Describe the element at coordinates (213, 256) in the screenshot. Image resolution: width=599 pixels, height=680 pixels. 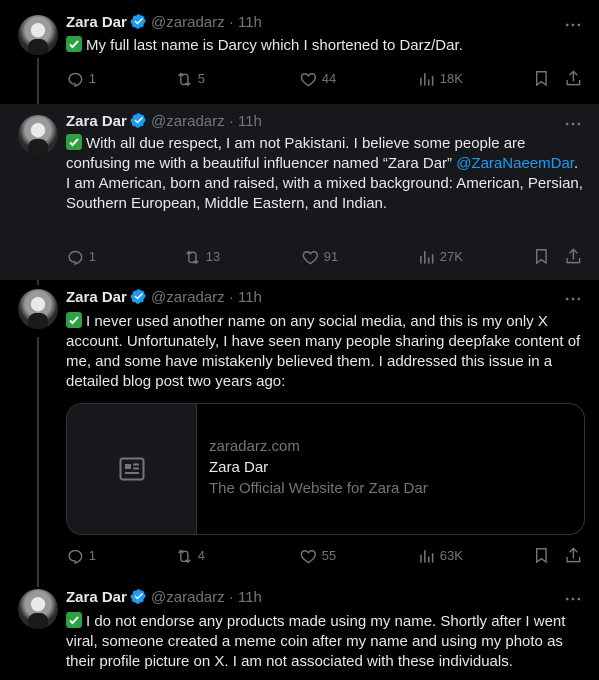
I see `retweet-count: 13` at that location.